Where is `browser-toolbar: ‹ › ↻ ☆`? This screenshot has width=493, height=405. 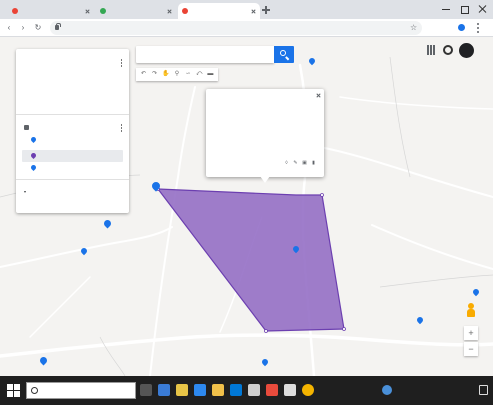 browser-toolbar: ‹ › ↻ ☆ is located at coordinates (246, 28).